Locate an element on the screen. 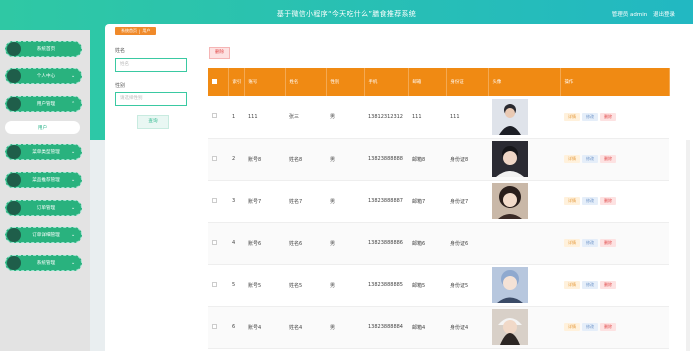 The width and height of the screenshot is (693, 351). col-idcard: 身份证 is located at coordinates (467, 82).